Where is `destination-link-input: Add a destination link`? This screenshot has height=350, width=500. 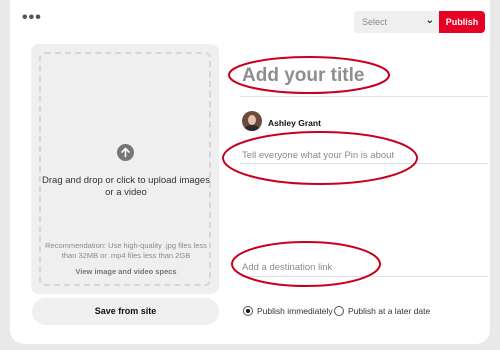 destination-link-input: Add a destination link is located at coordinates (287, 267).